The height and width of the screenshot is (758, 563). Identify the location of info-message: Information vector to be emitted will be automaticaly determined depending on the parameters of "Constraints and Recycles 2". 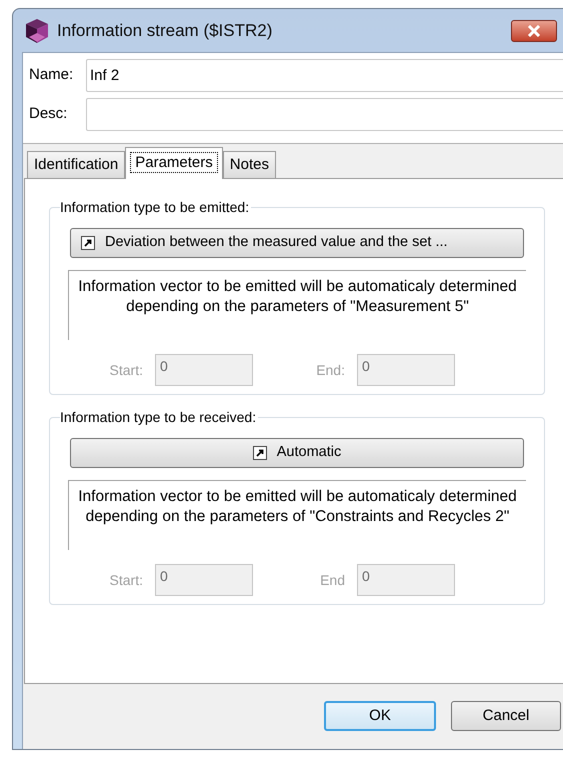
(297, 515).